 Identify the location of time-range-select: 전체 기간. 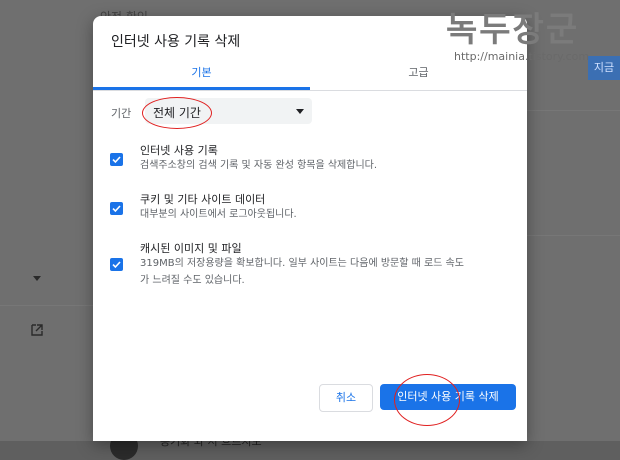
(228, 111).